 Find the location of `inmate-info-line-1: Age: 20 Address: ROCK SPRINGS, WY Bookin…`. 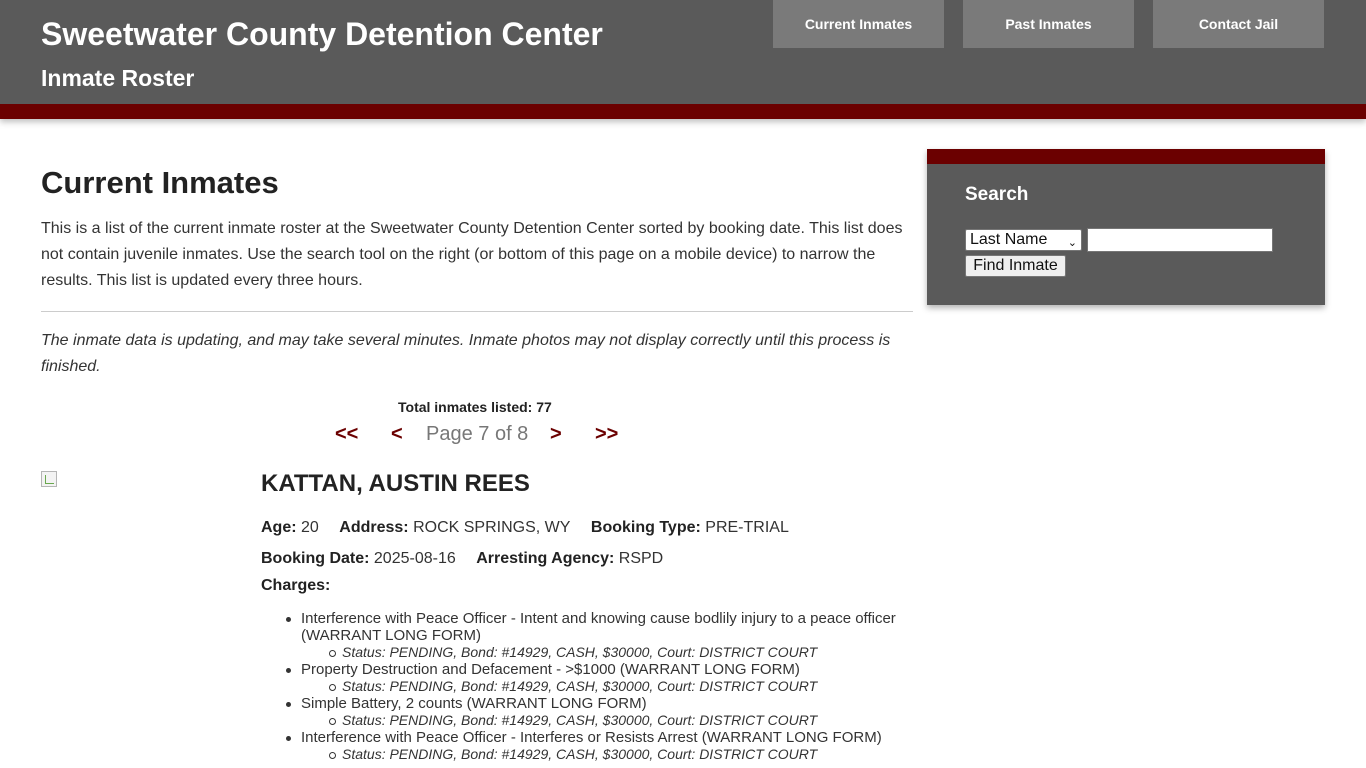

inmate-info-line-1: Age: 20 Address: ROCK SPRINGS, WY Bookin… is located at coordinates (525, 528).